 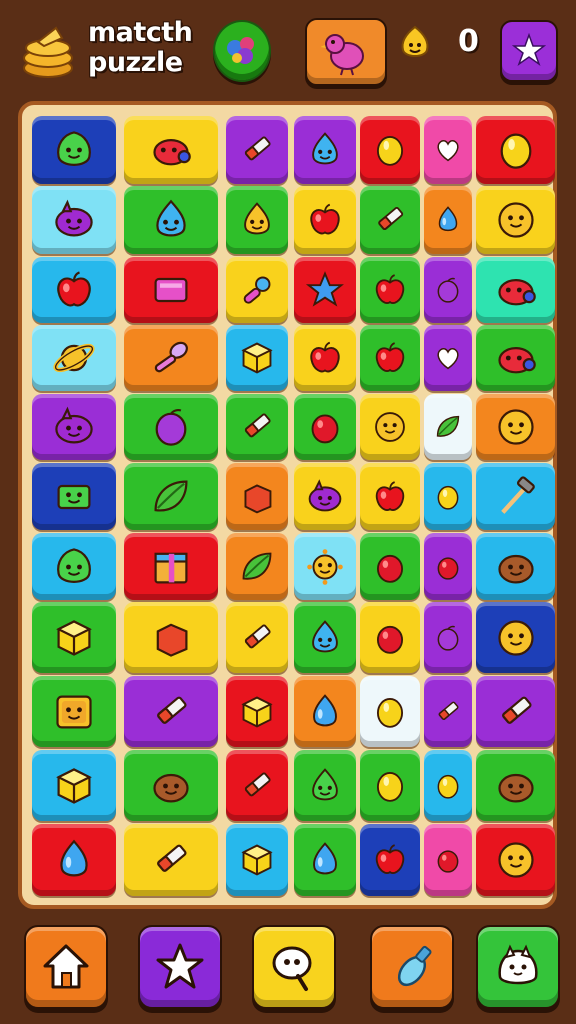 What do you see at coordinates (518, 967) in the screenshot?
I see `mascot-button` at bounding box center [518, 967].